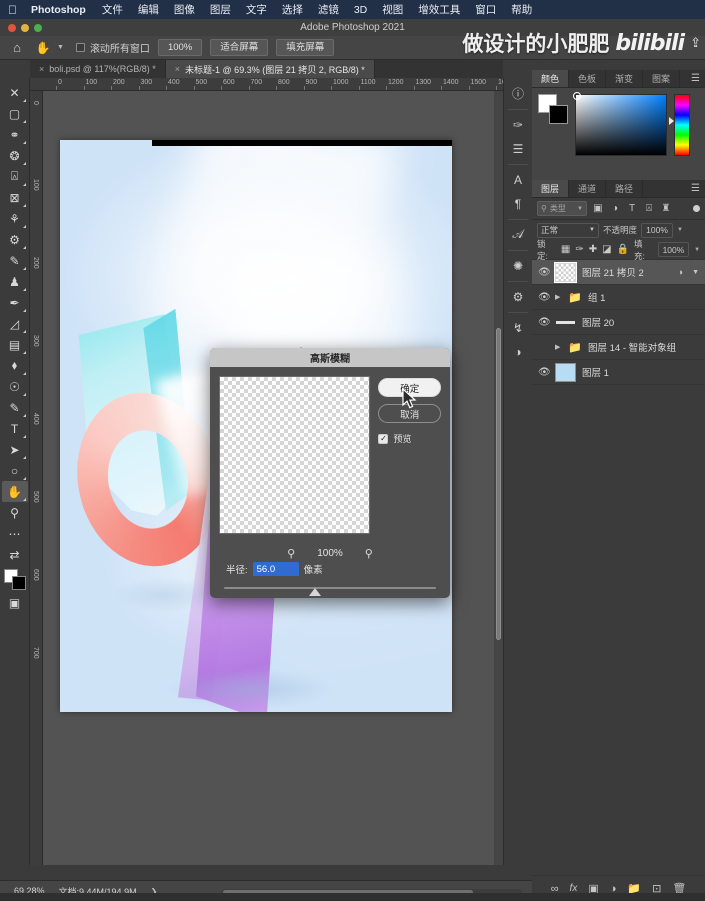 This screenshot has height=901, width=705. Describe the element at coordinates (518, 327) in the screenshot. I see `histogram-panel-icon: ↯` at that location.